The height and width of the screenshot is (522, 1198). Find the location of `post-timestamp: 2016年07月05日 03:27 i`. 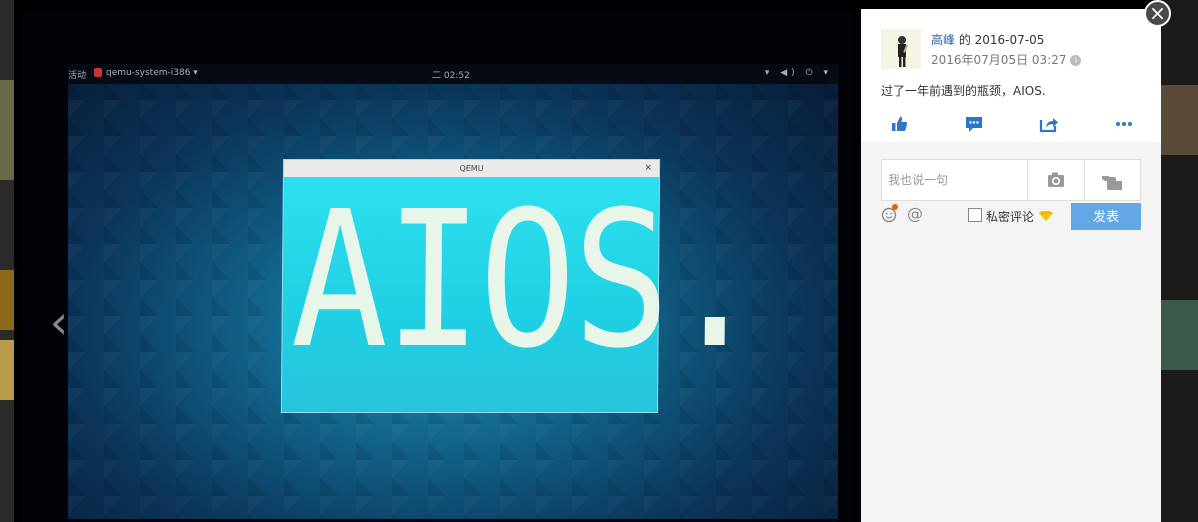

post-timestamp: 2016年07月05日 03:27 i is located at coordinates (1006, 59).